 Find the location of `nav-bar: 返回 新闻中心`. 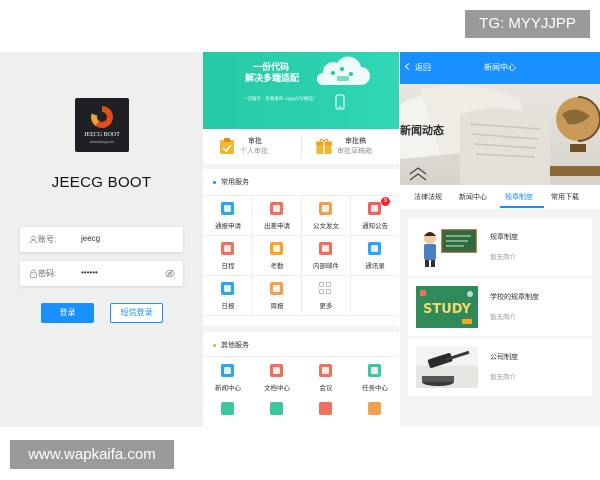

nav-bar: 返回 新闻中心 is located at coordinates (500, 68).